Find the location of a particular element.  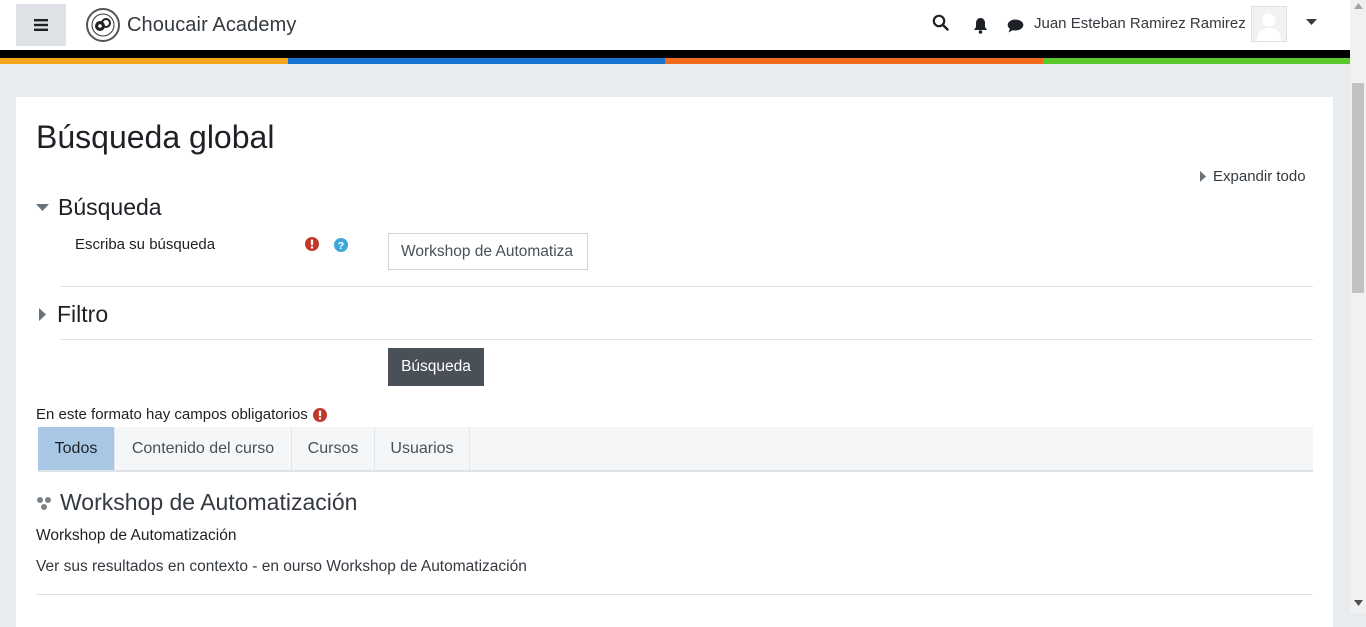

expand-all-link: Expandir todo is located at coordinates (1253, 176).